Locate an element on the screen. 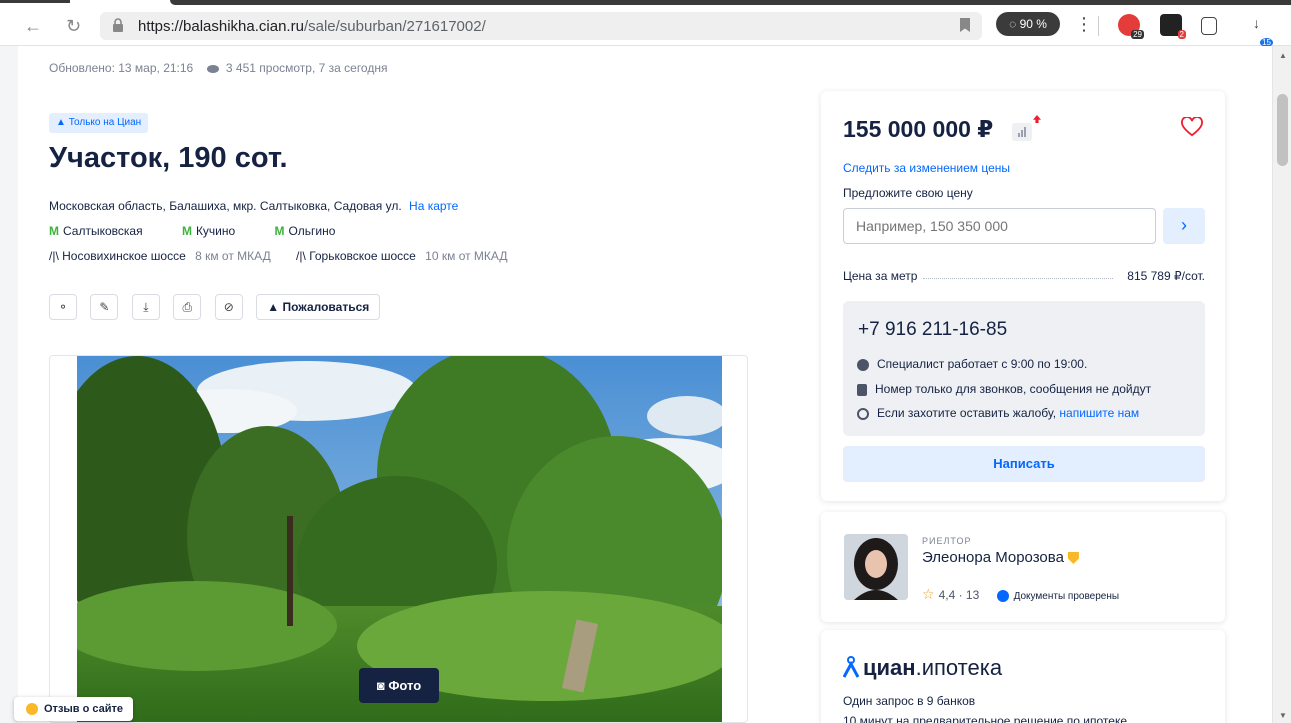 Image resolution: width=1291 pixels, height=723 pixels. download-icon: ⤓ is located at coordinates (146, 307).